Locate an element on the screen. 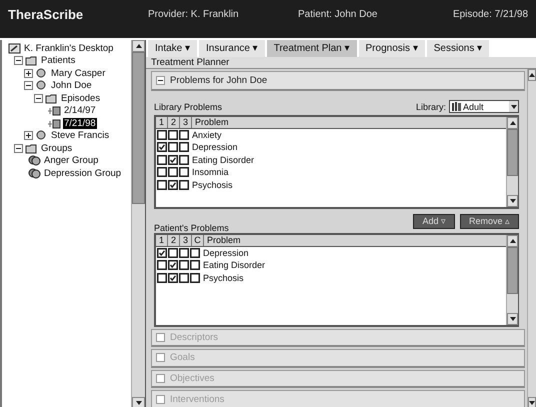 This screenshot has height=407, width=536. tree-item: Mary Casper is located at coordinates (78, 73).